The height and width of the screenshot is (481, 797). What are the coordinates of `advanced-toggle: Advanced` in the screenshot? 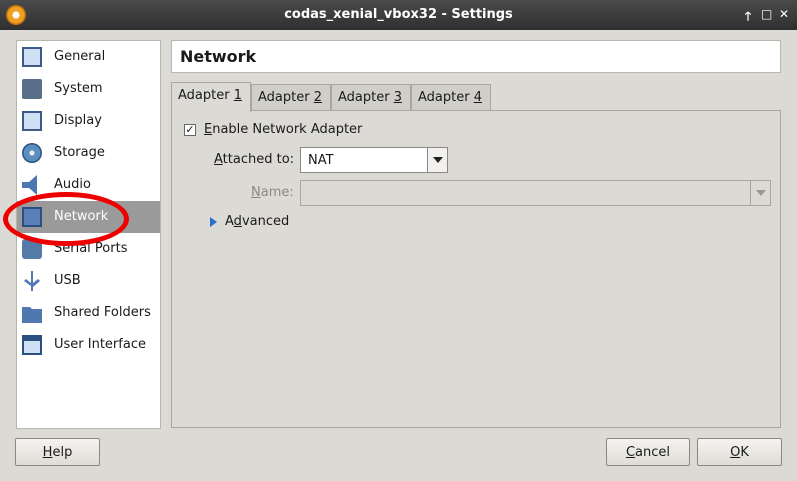 It's located at (257, 221).